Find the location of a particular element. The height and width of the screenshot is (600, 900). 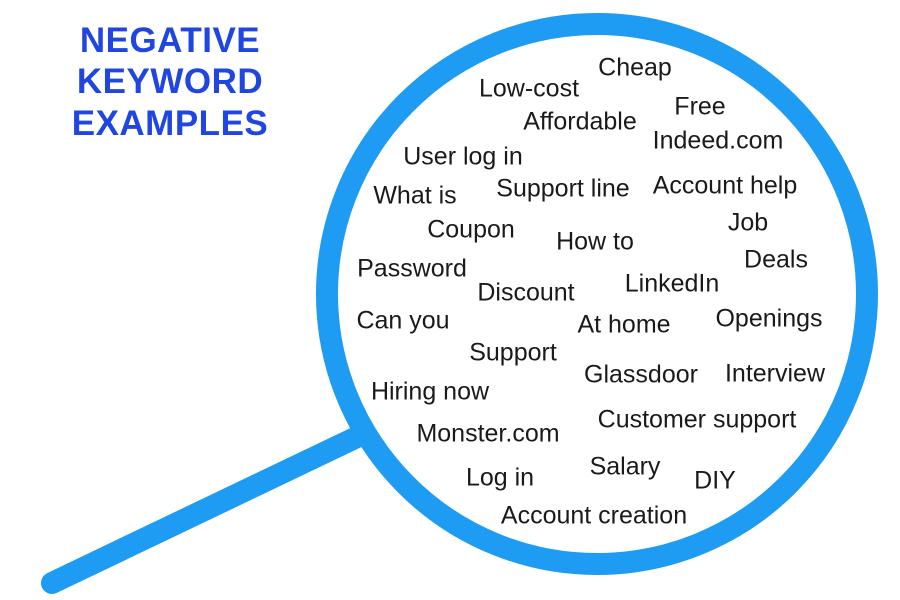

keyword-item: Support line is located at coordinates (563, 188).